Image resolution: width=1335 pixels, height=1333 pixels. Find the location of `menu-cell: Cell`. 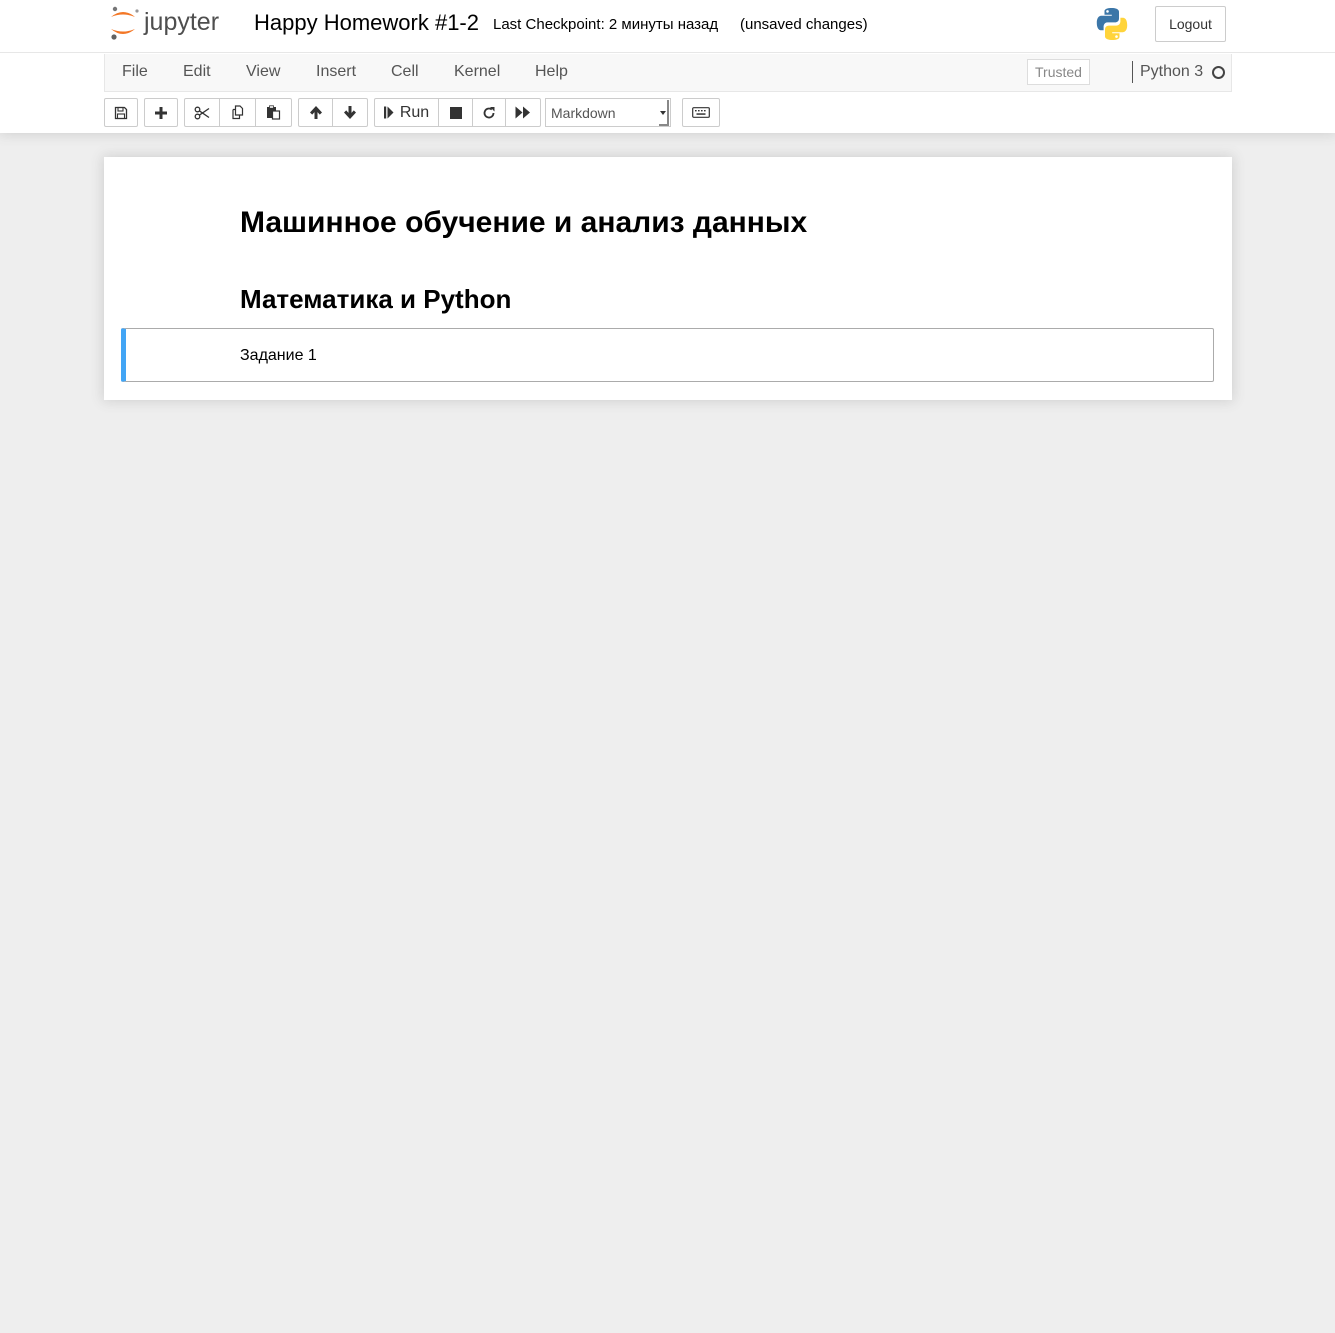

menu-cell: Cell is located at coordinates (405, 72).